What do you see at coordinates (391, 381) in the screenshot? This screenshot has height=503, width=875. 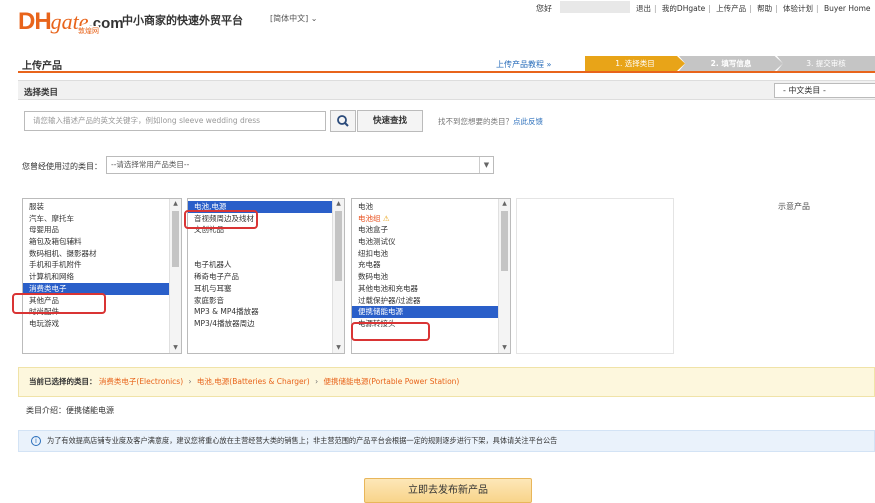 I see `breadcrumb-item: 便携储能电源(Portable Power Station)` at bounding box center [391, 381].